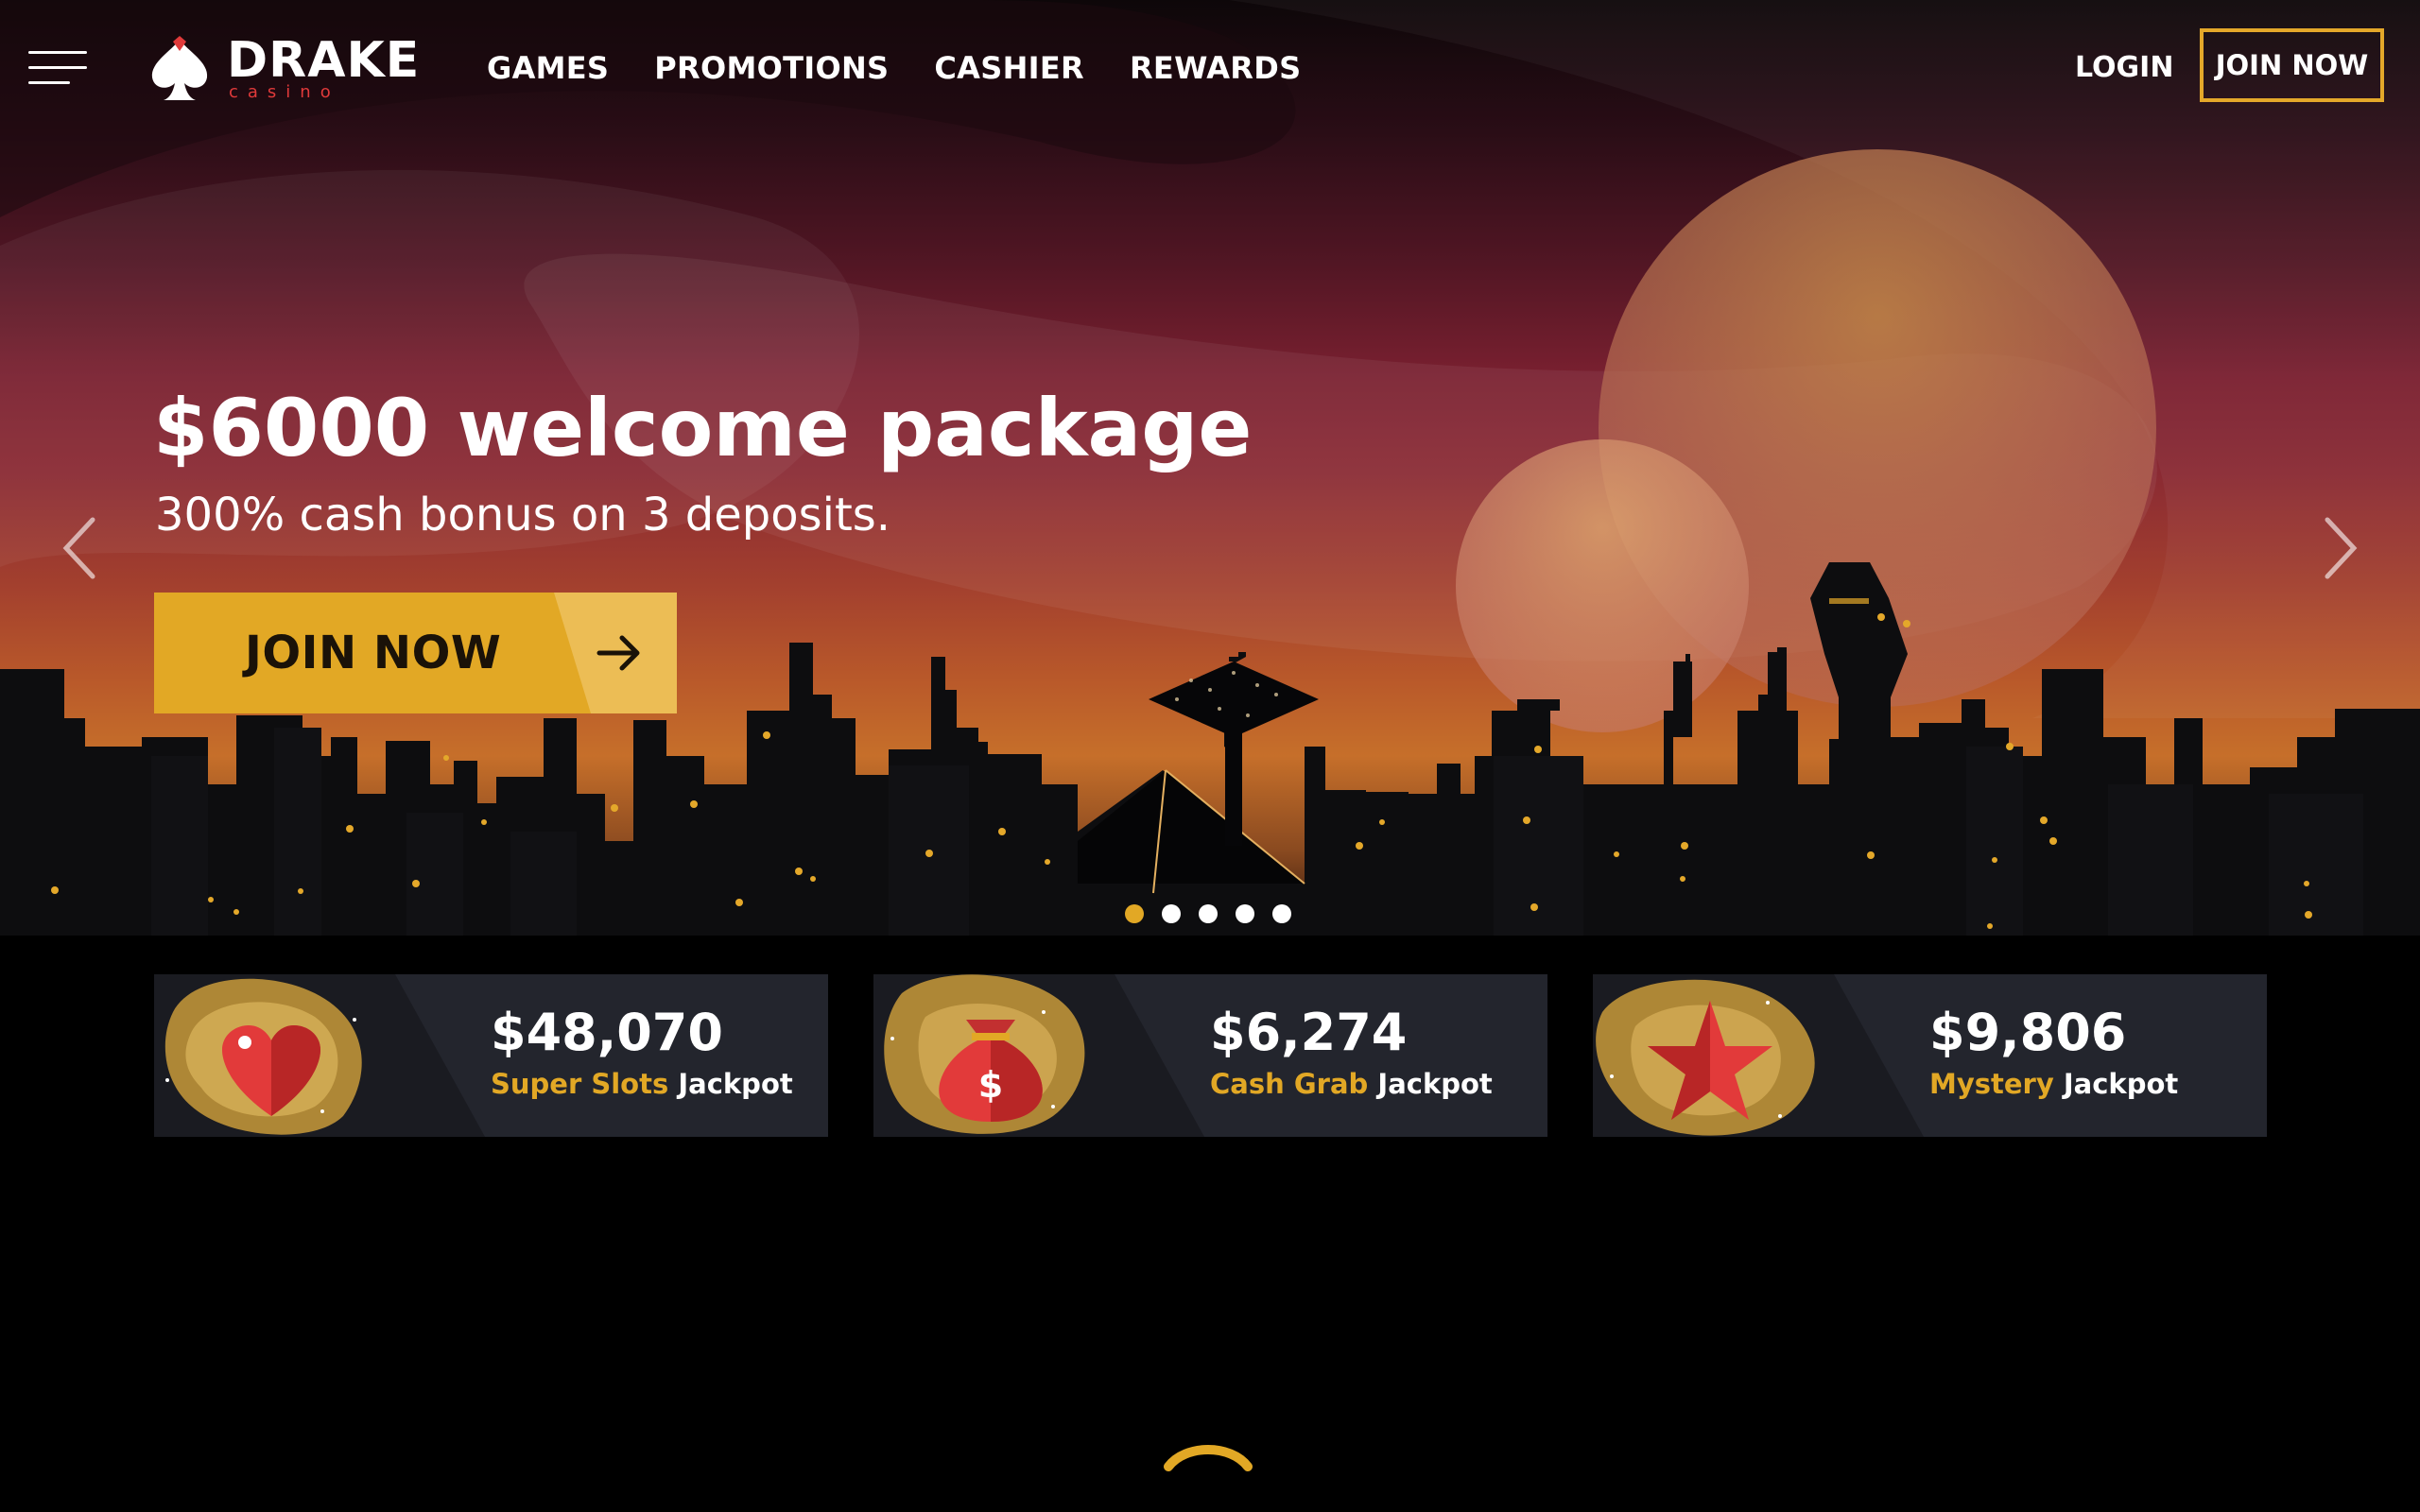 Image resolution: width=2420 pixels, height=1512 pixels. Describe the element at coordinates (984, 1054) in the screenshot. I see `money-bag-icon: $` at that location.